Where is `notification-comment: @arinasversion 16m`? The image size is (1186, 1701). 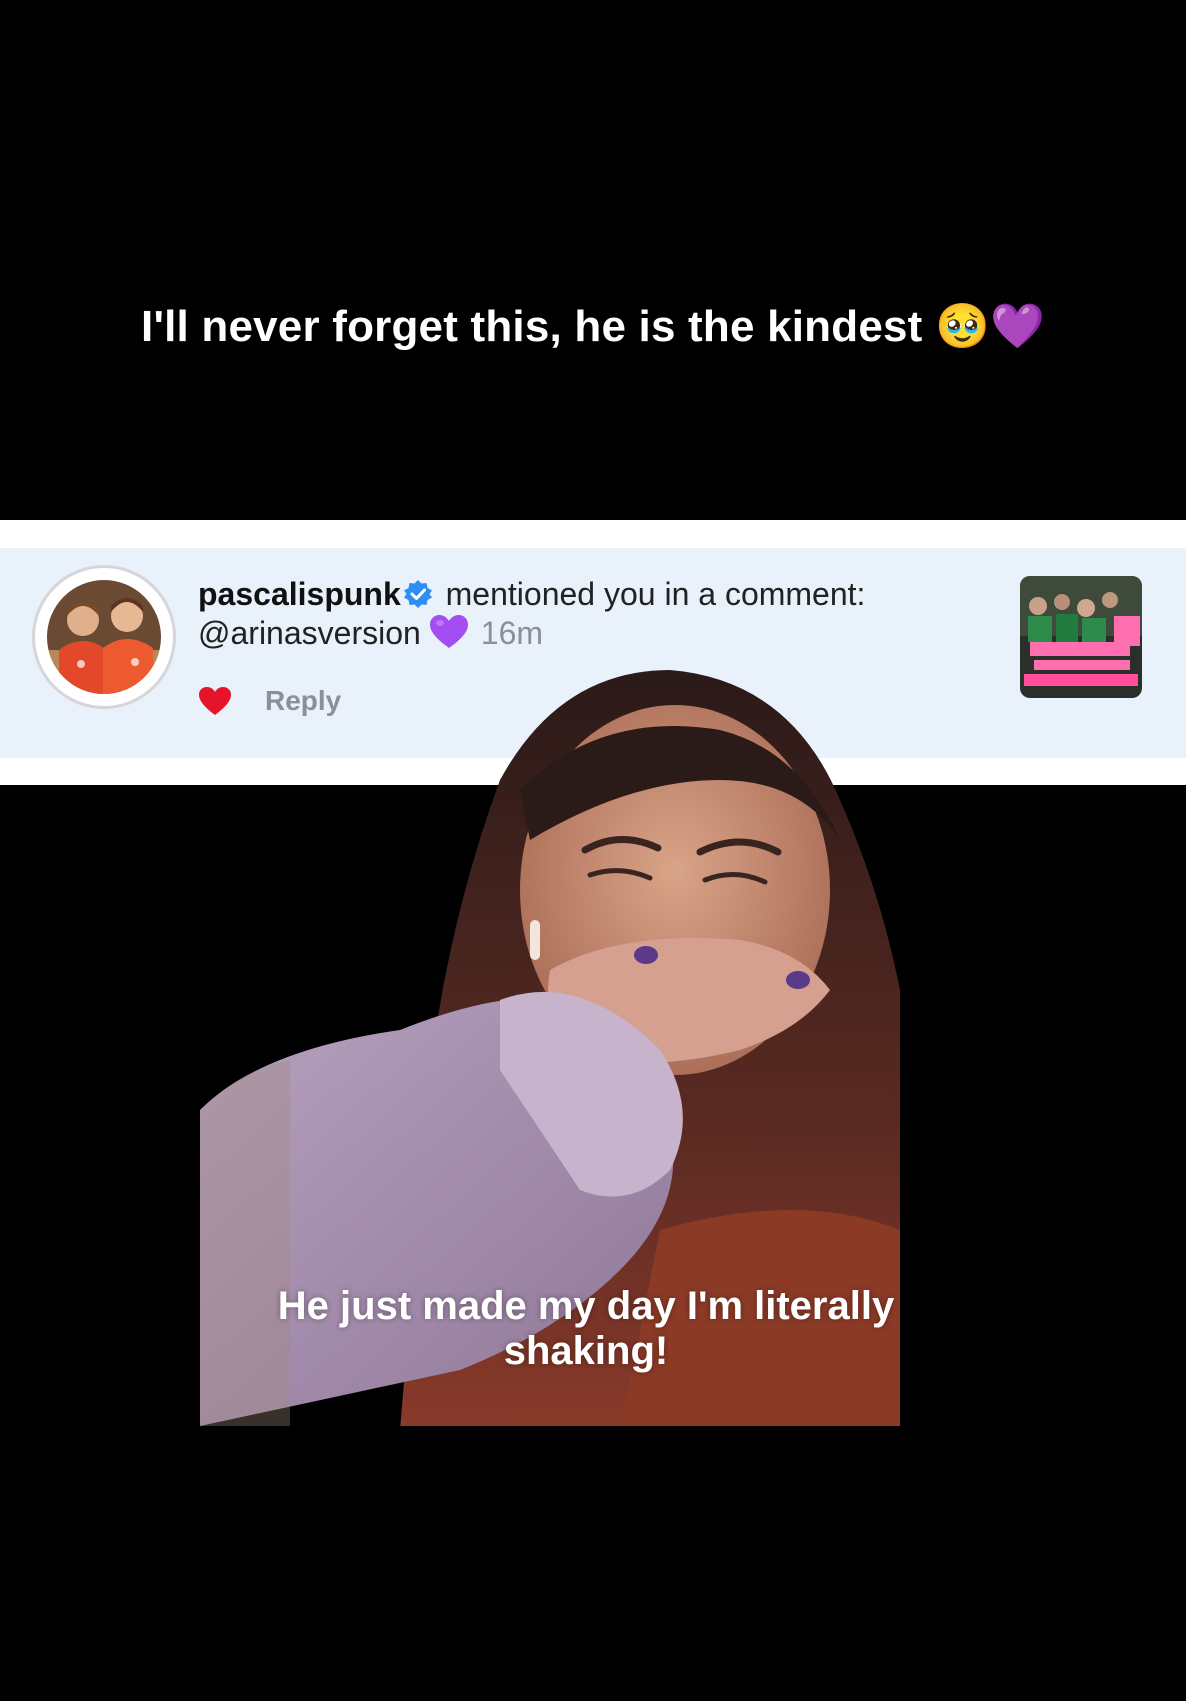
notification-comment: @arinasversion 16m is located at coordinates (370, 636).